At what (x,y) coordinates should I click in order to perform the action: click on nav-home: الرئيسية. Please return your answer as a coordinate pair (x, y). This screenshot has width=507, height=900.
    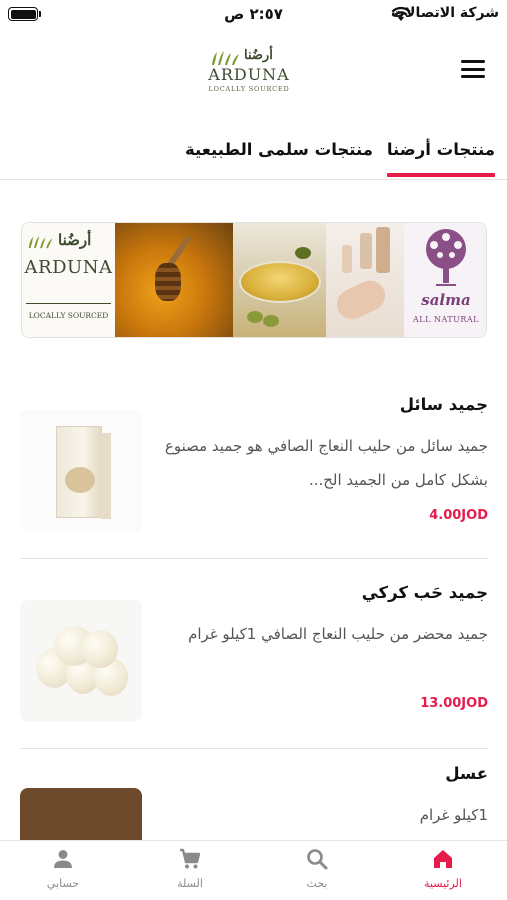
    Looking at the image, I should click on (443, 870).